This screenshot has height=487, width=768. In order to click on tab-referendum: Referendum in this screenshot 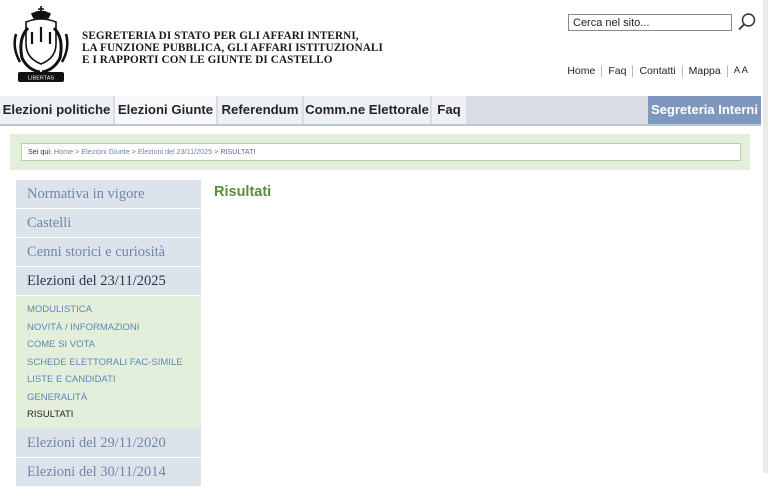, I will do `click(260, 110)`.